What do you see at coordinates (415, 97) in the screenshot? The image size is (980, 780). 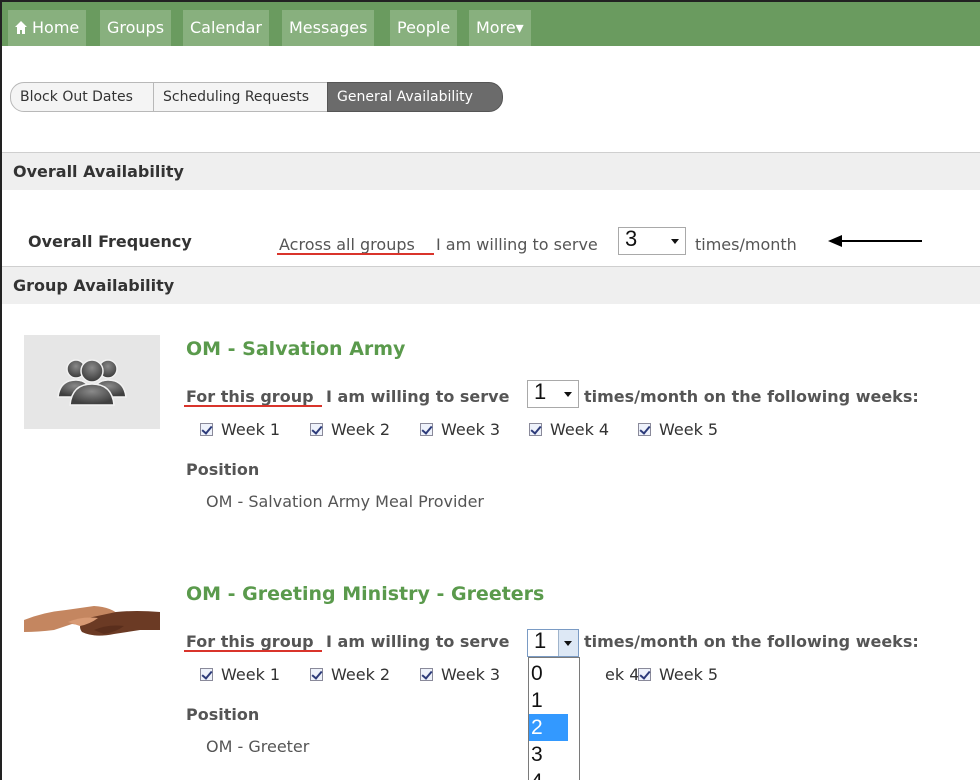 I see `tab-general-availability: General Availability` at bounding box center [415, 97].